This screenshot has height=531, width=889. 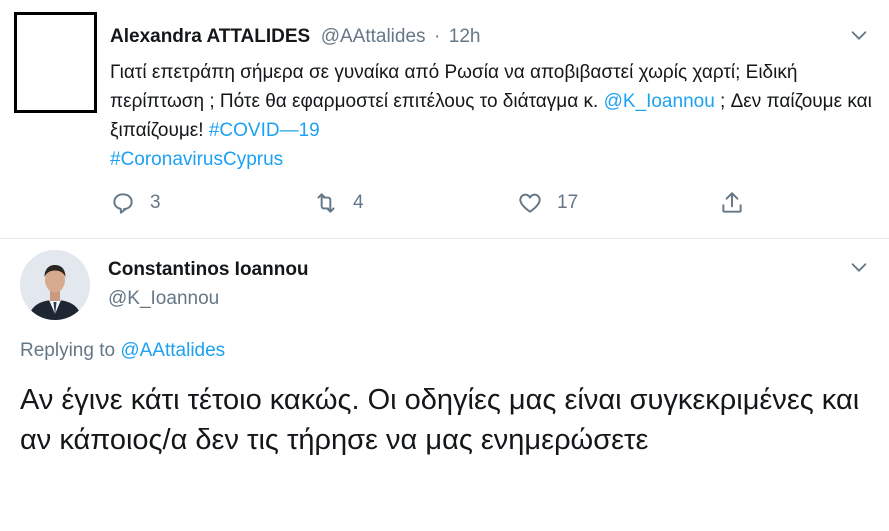 What do you see at coordinates (55, 62) in the screenshot?
I see `avatar-redacted` at bounding box center [55, 62].